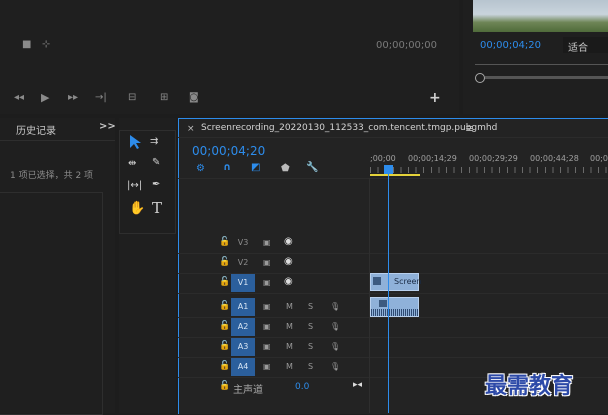  Describe the element at coordinates (394, 307) in the screenshot. I see `audio-clip` at that location.